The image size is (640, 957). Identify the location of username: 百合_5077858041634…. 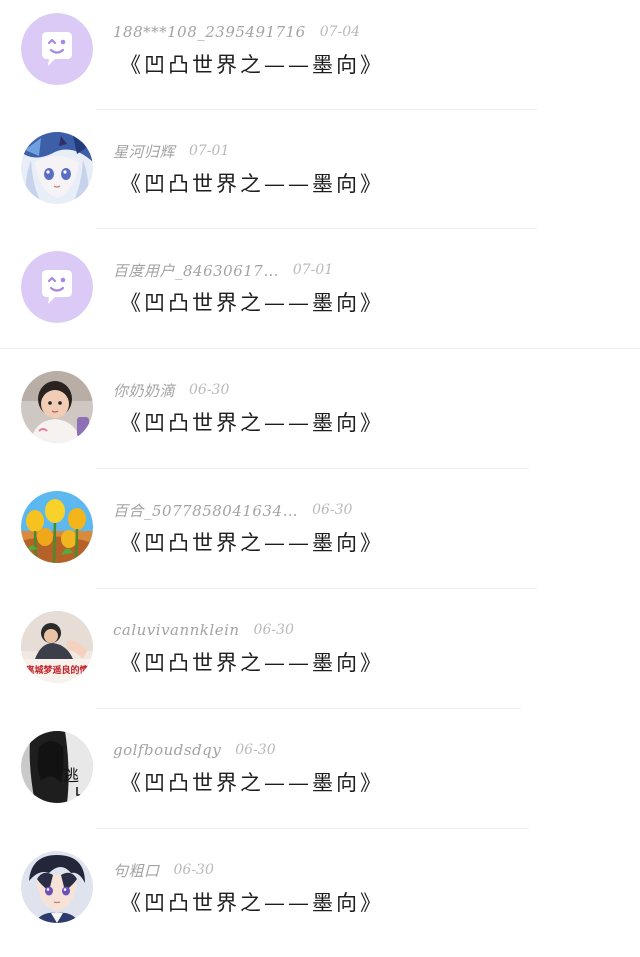
(205, 510).